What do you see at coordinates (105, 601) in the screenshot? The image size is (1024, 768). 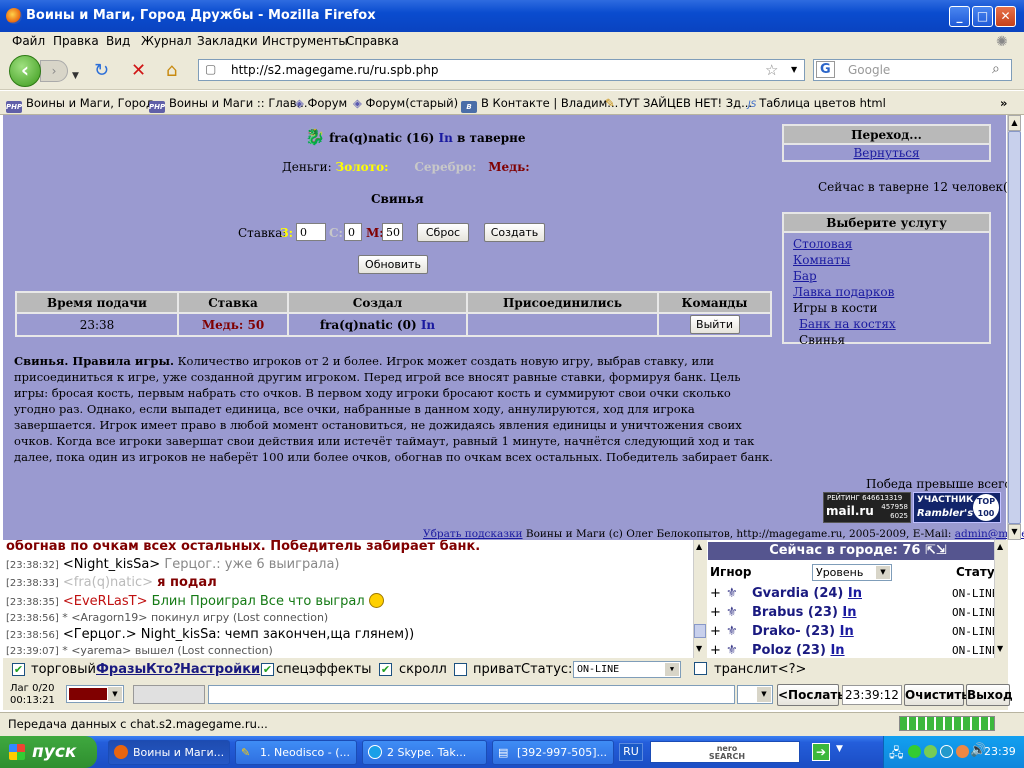 I see `chat-nick: <EveRLasT>` at bounding box center [105, 601].